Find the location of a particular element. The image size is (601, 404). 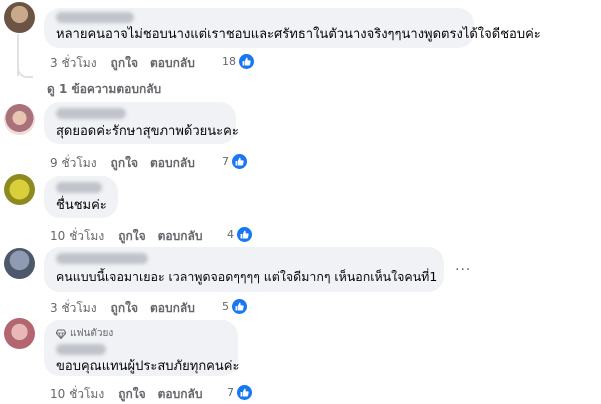

reaction-count: 18 is located at coordinates (238, 61).